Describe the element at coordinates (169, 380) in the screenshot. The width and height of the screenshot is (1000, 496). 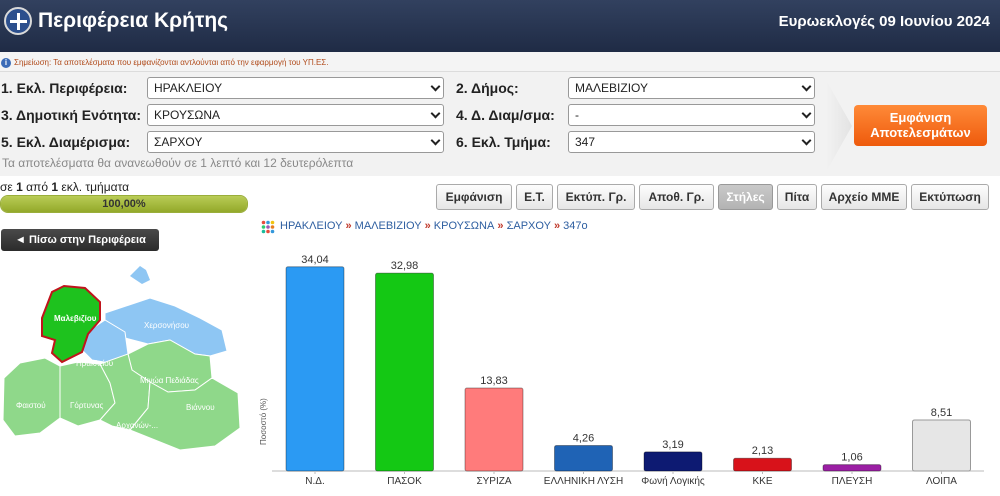
I see `map-label-minoa: Μινώα Πεδιάδας` at that location.